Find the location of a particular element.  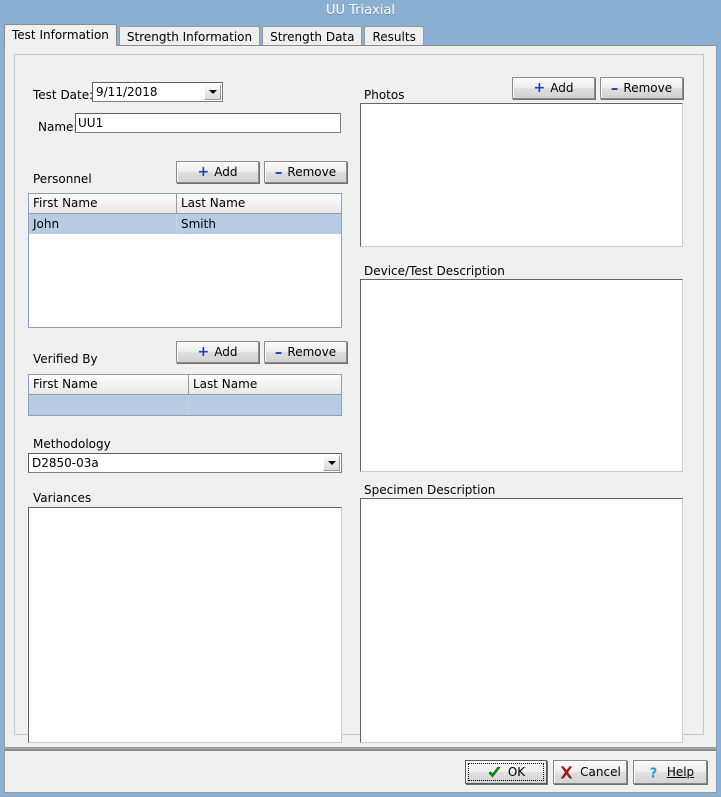

verified-by-grid-header: First Name Last Name is located at coordinates (185, 385).